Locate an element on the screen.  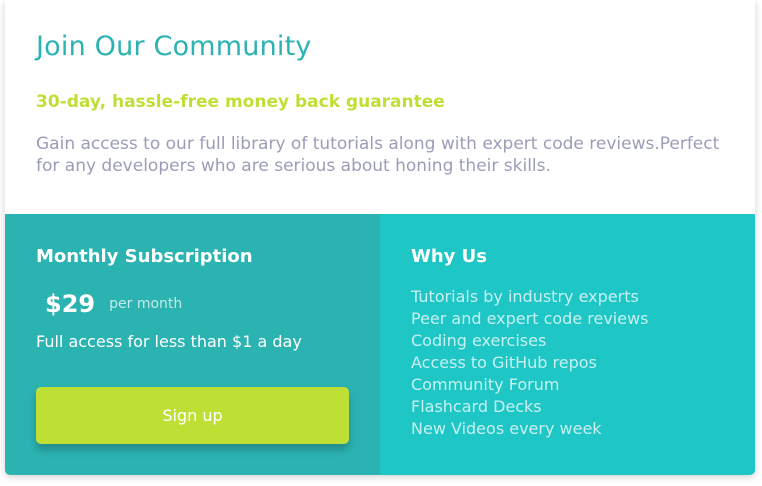
price-row: $29 per month is located at coordinates (113, 304).